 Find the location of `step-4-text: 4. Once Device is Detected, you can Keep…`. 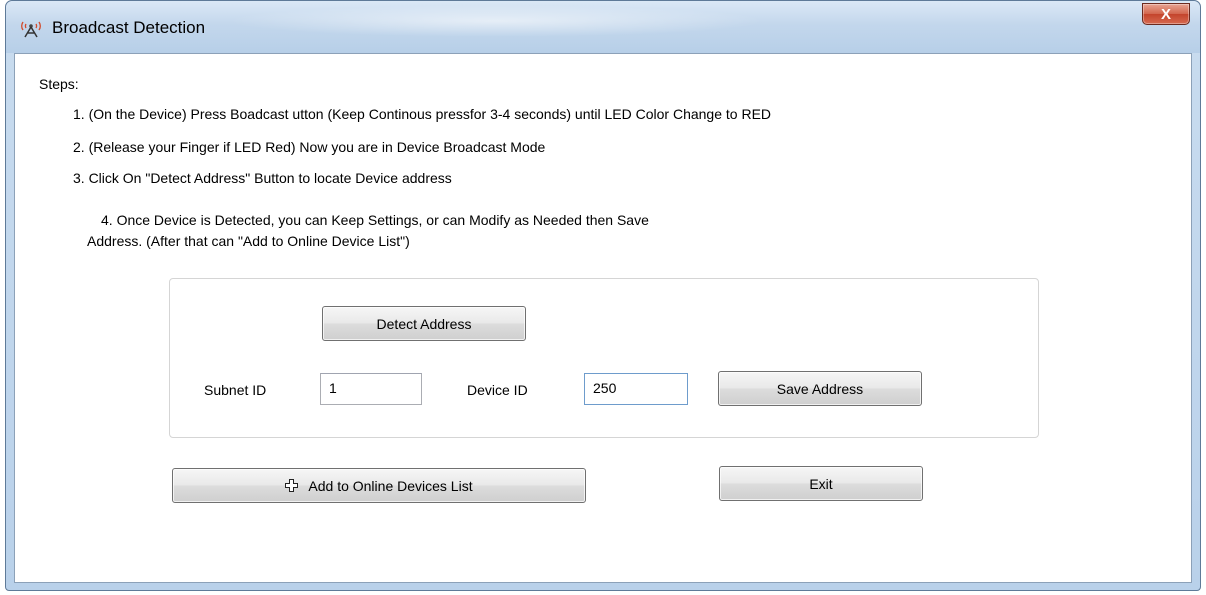

step-4-text: 4. Once Device is Detected, you can Keep… is located at coordinates (368, 231).